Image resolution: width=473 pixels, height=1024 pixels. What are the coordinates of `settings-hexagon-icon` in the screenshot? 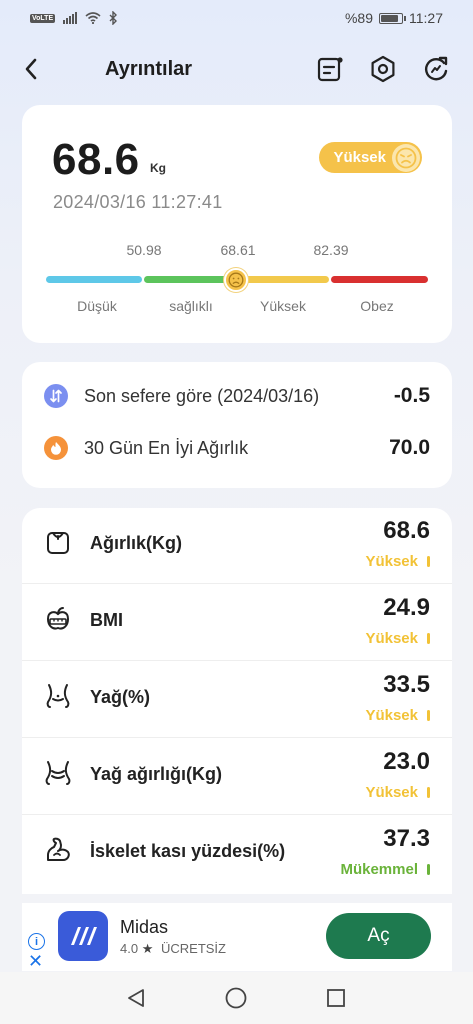 It's located at (383, 69).